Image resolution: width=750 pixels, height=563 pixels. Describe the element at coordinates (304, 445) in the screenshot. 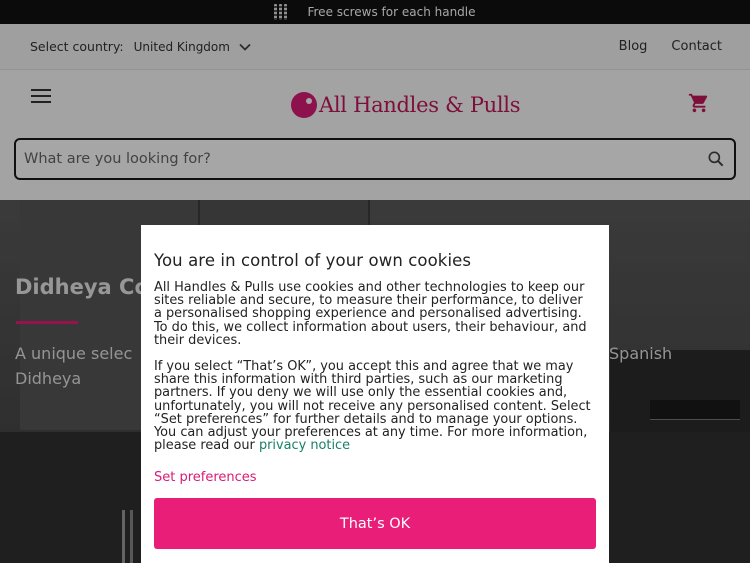

I see `privacy-notice-link: privacy notice` at that location.